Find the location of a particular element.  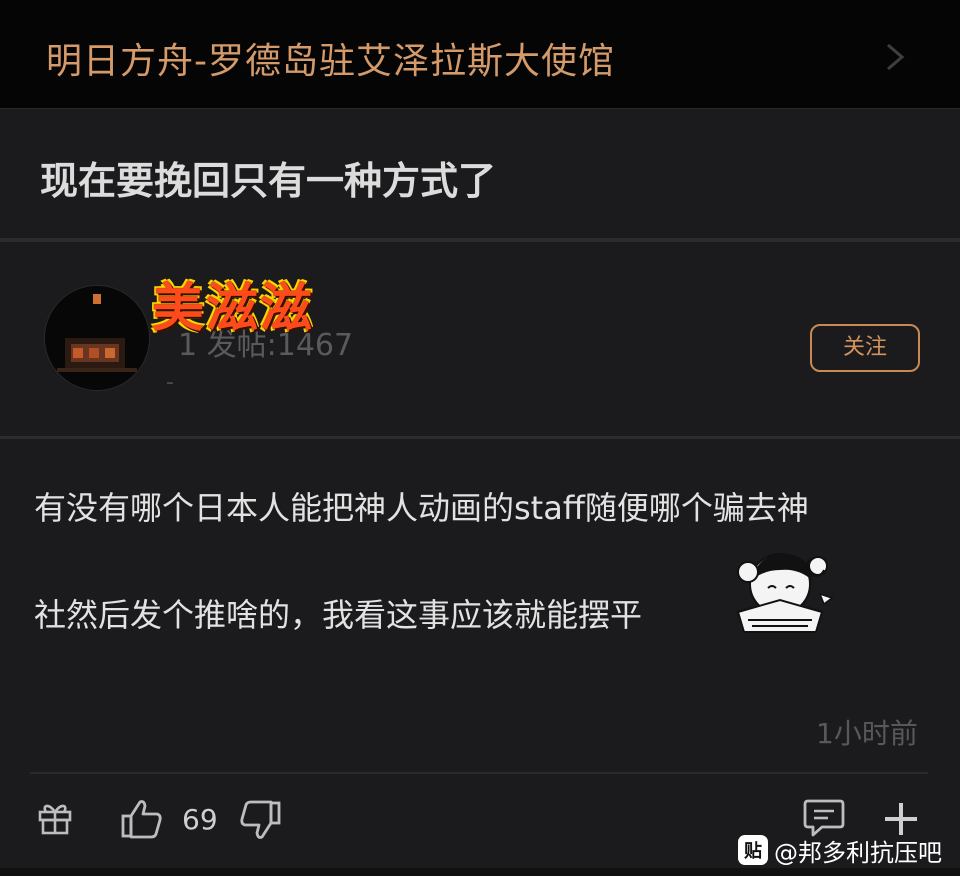

chevron-right-icon is located at coordinates (895, 57).